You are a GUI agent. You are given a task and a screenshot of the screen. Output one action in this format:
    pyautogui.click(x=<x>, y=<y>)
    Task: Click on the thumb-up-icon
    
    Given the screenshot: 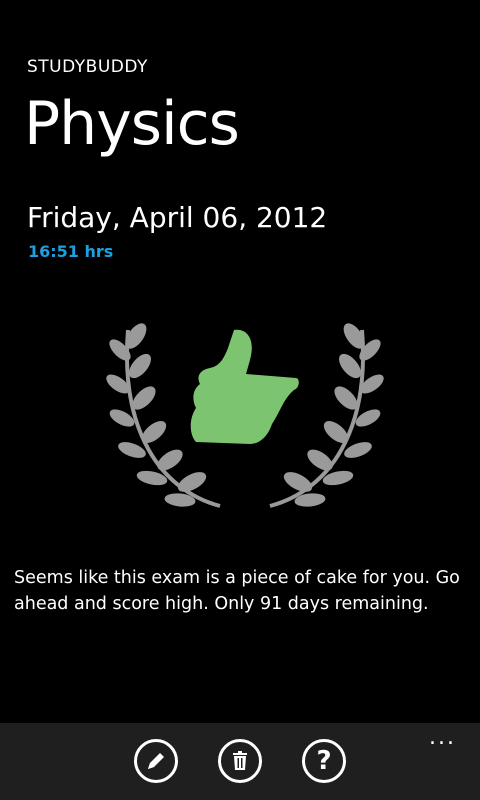 What is the action you would take?
    pyautogui.click(x=244, y=386)
    